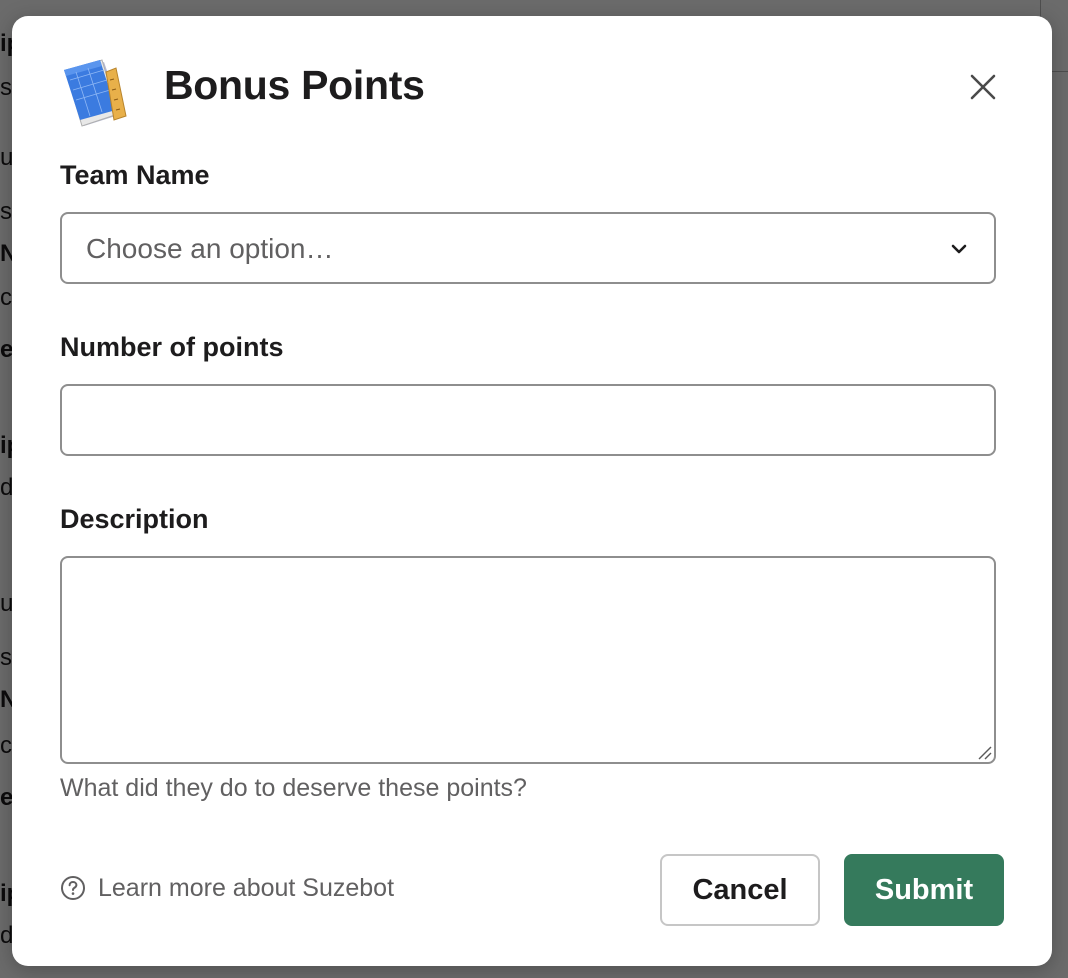 Image resolution: width=1068 pixels, height=978 pixels. What do you see at coordinates (246, 888) in the screenshot?
I see `learn-more-link-text: Learn more about Suzebot` at bounding box center [246, 888].